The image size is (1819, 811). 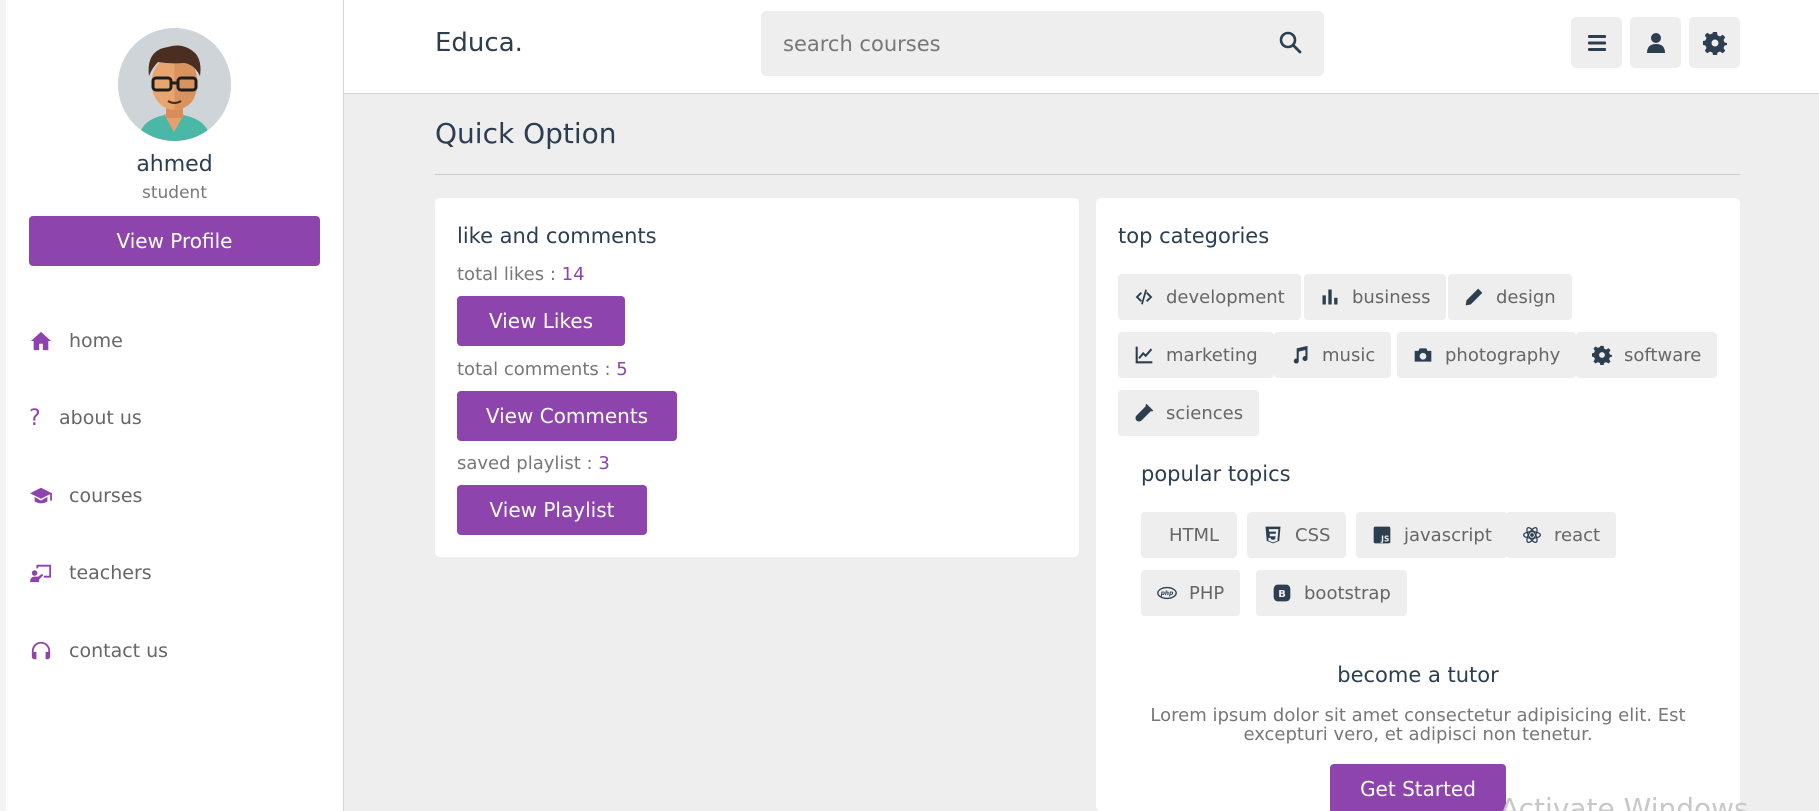 I want to click on category-label: software, so click(x=1663, y=355).